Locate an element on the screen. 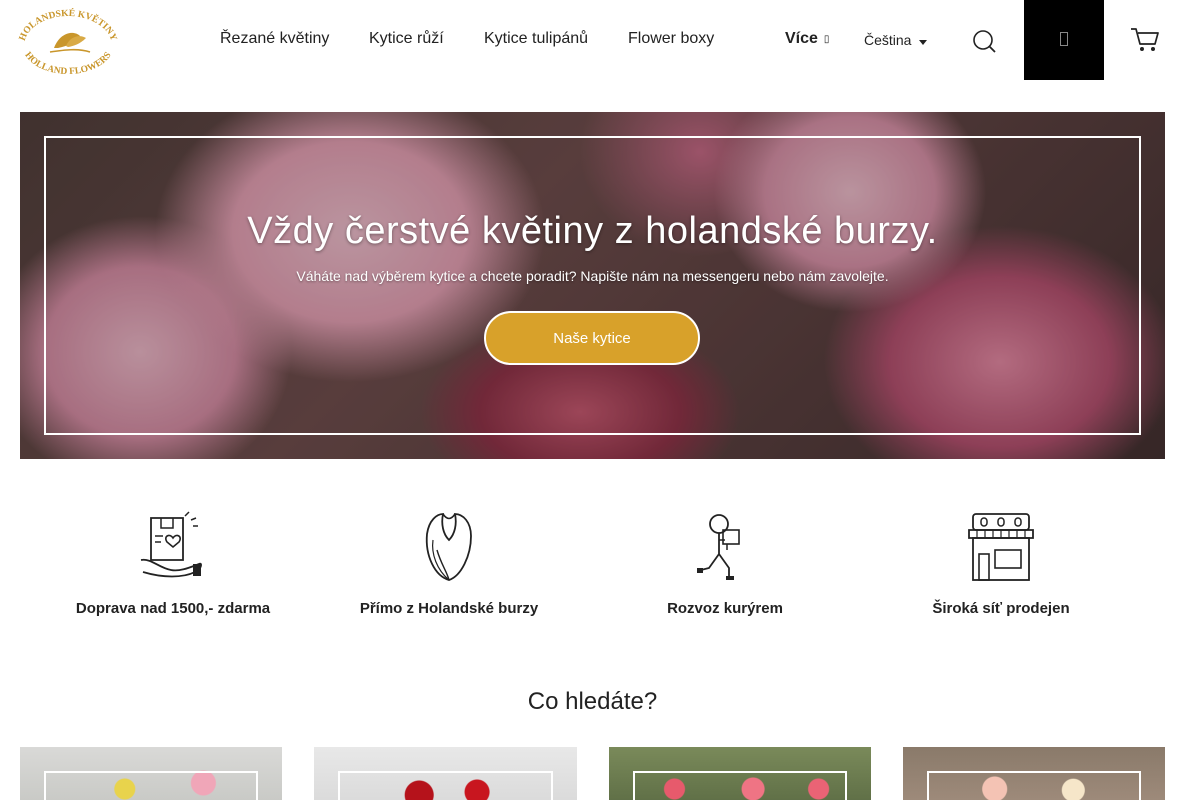 This screenshot has height=800, width=1200. section-title: Co hledáte? is located at coordinates (592, 701).